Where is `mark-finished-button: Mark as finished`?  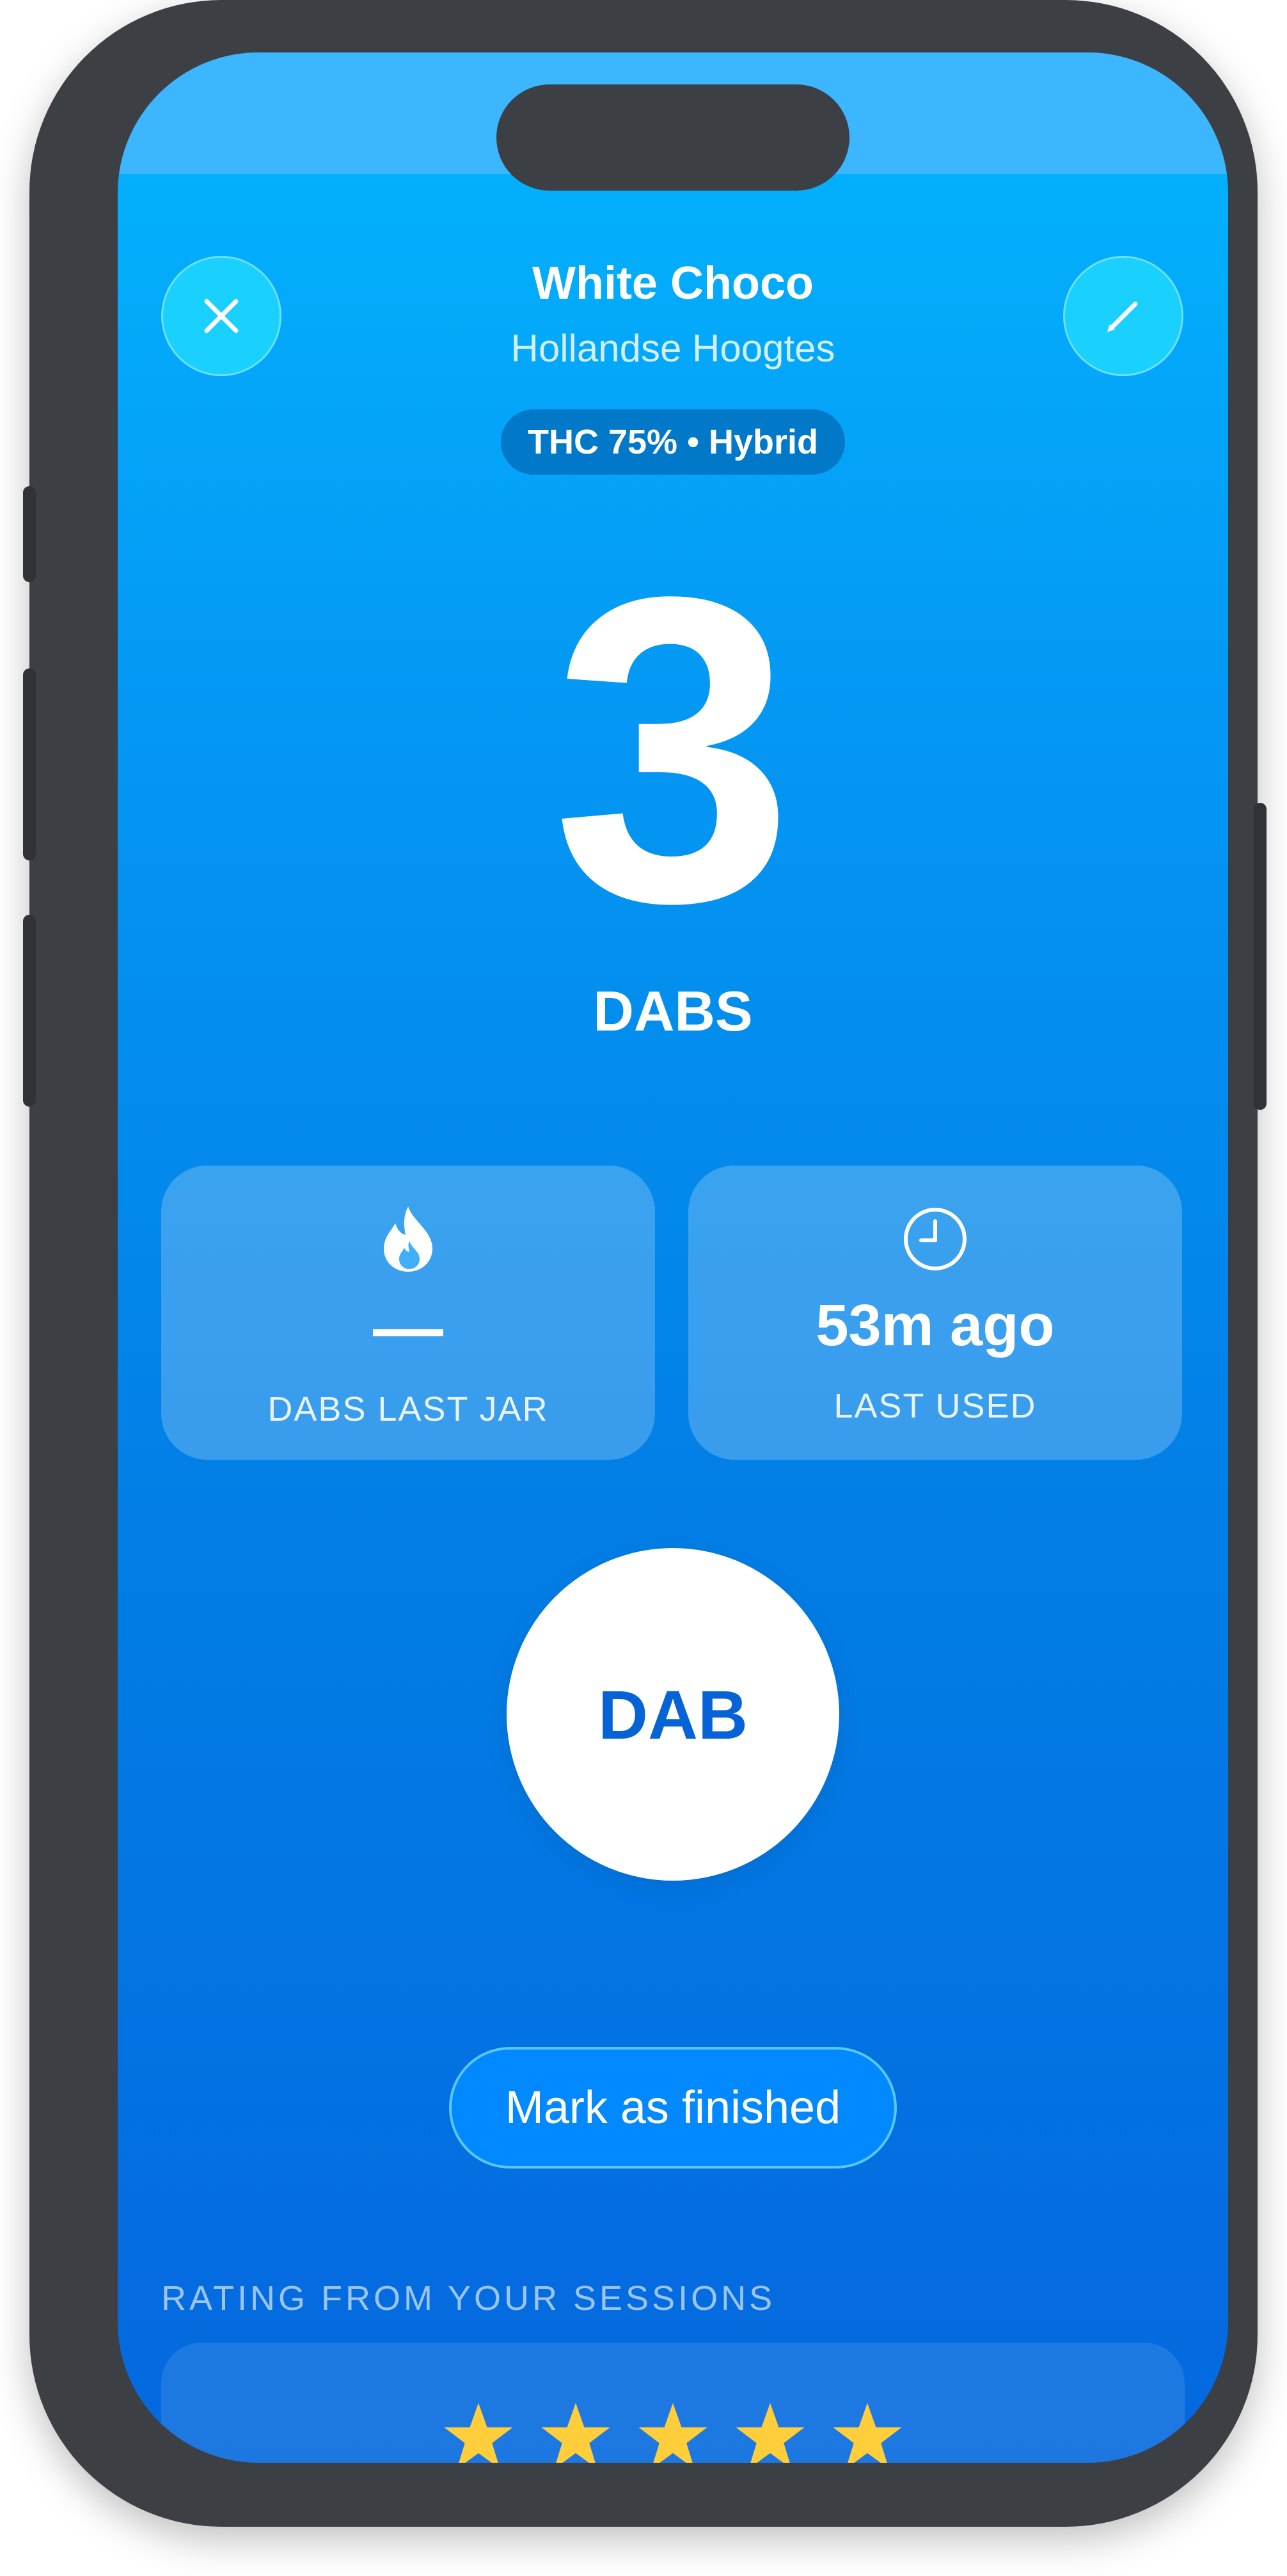
mark-finished-button: Mark as finished is located at coordinates (673, 2108).